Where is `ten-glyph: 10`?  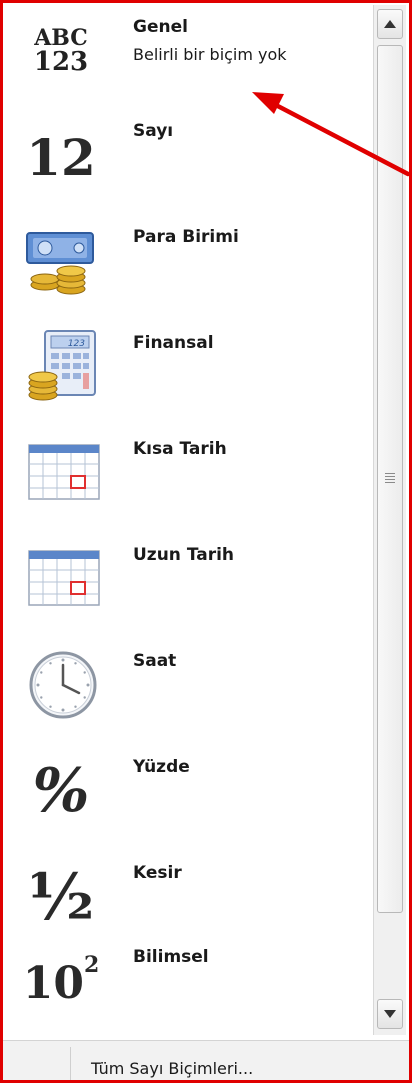 ten-glyph: 10 is located at coordinates (53, 983).